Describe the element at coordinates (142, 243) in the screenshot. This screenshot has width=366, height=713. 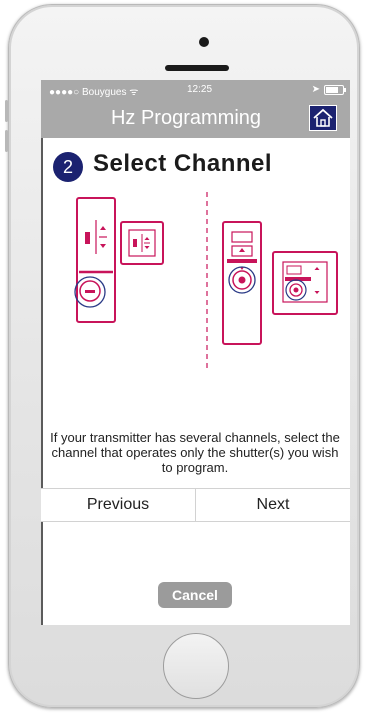
I see `wall-switch-left` at that location.